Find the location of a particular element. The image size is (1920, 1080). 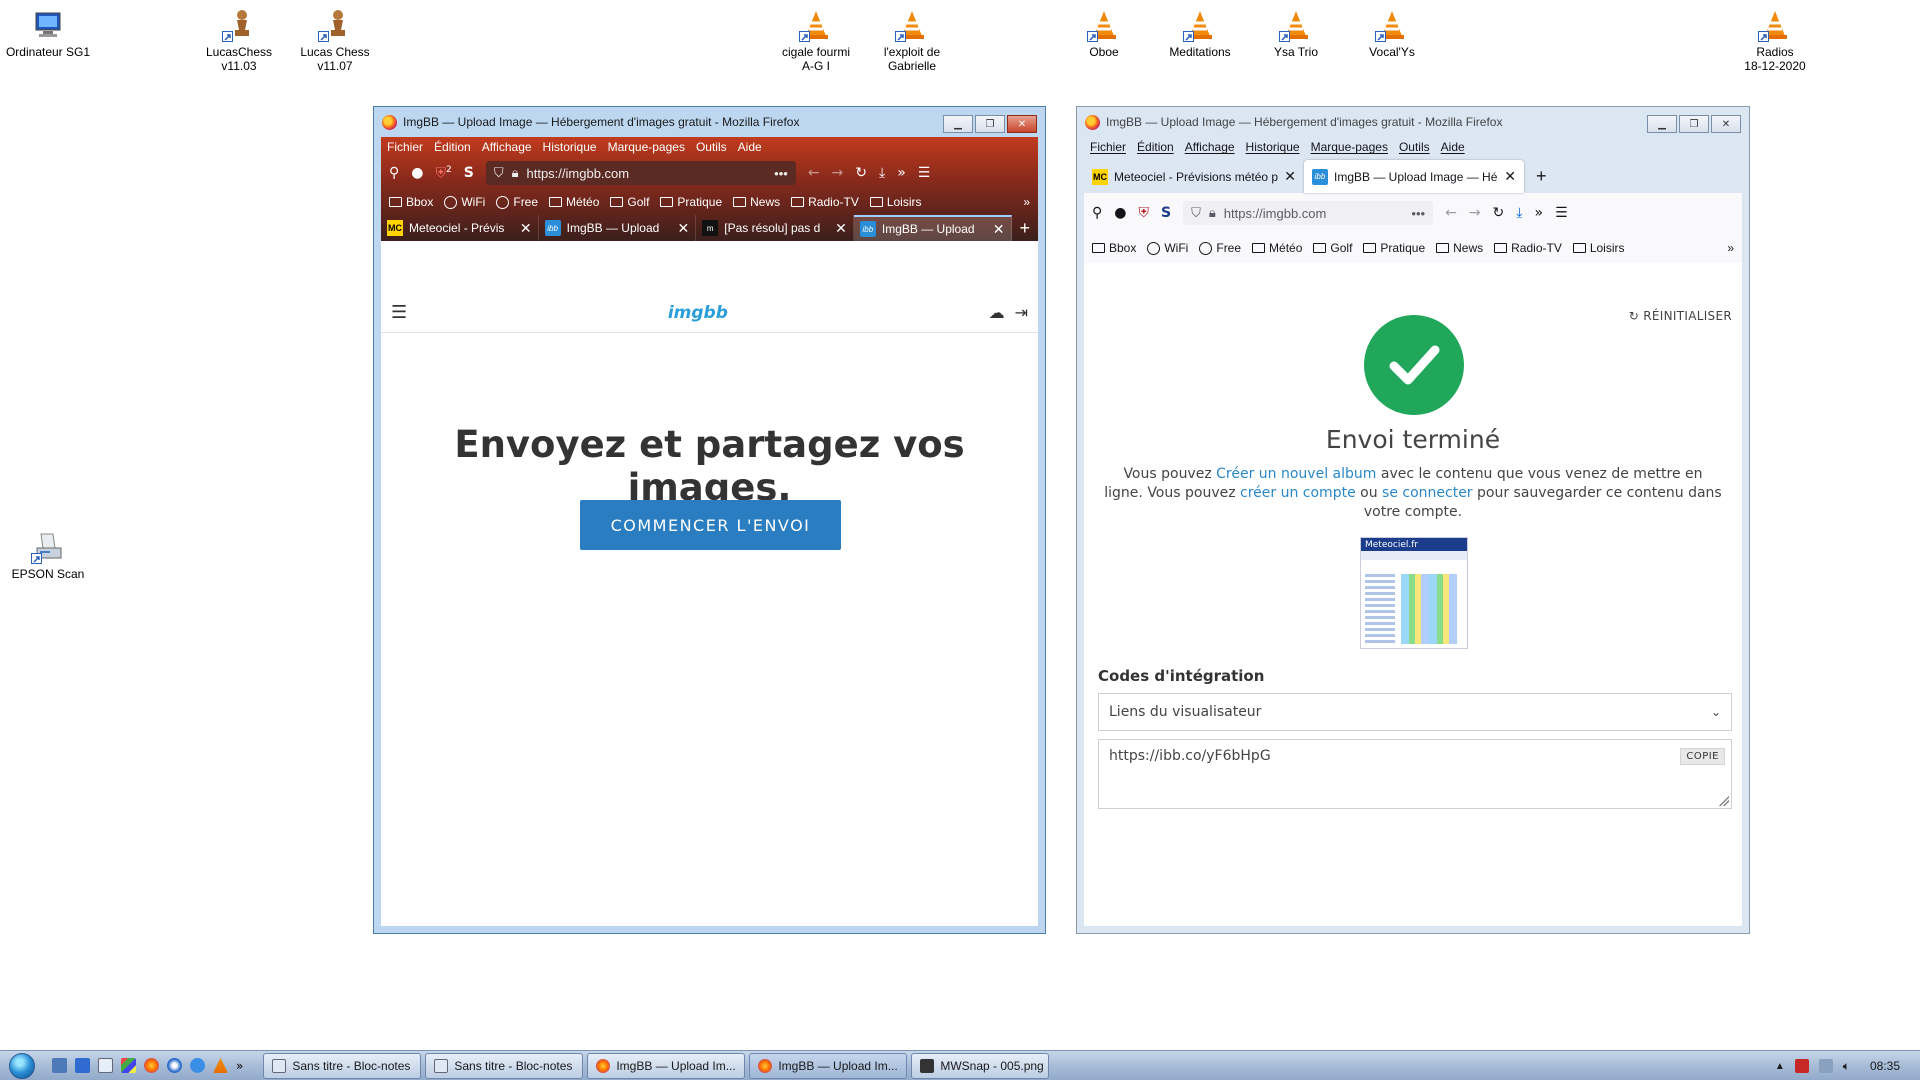

clock: 08:35 is located at coordinates (1885, 1066).